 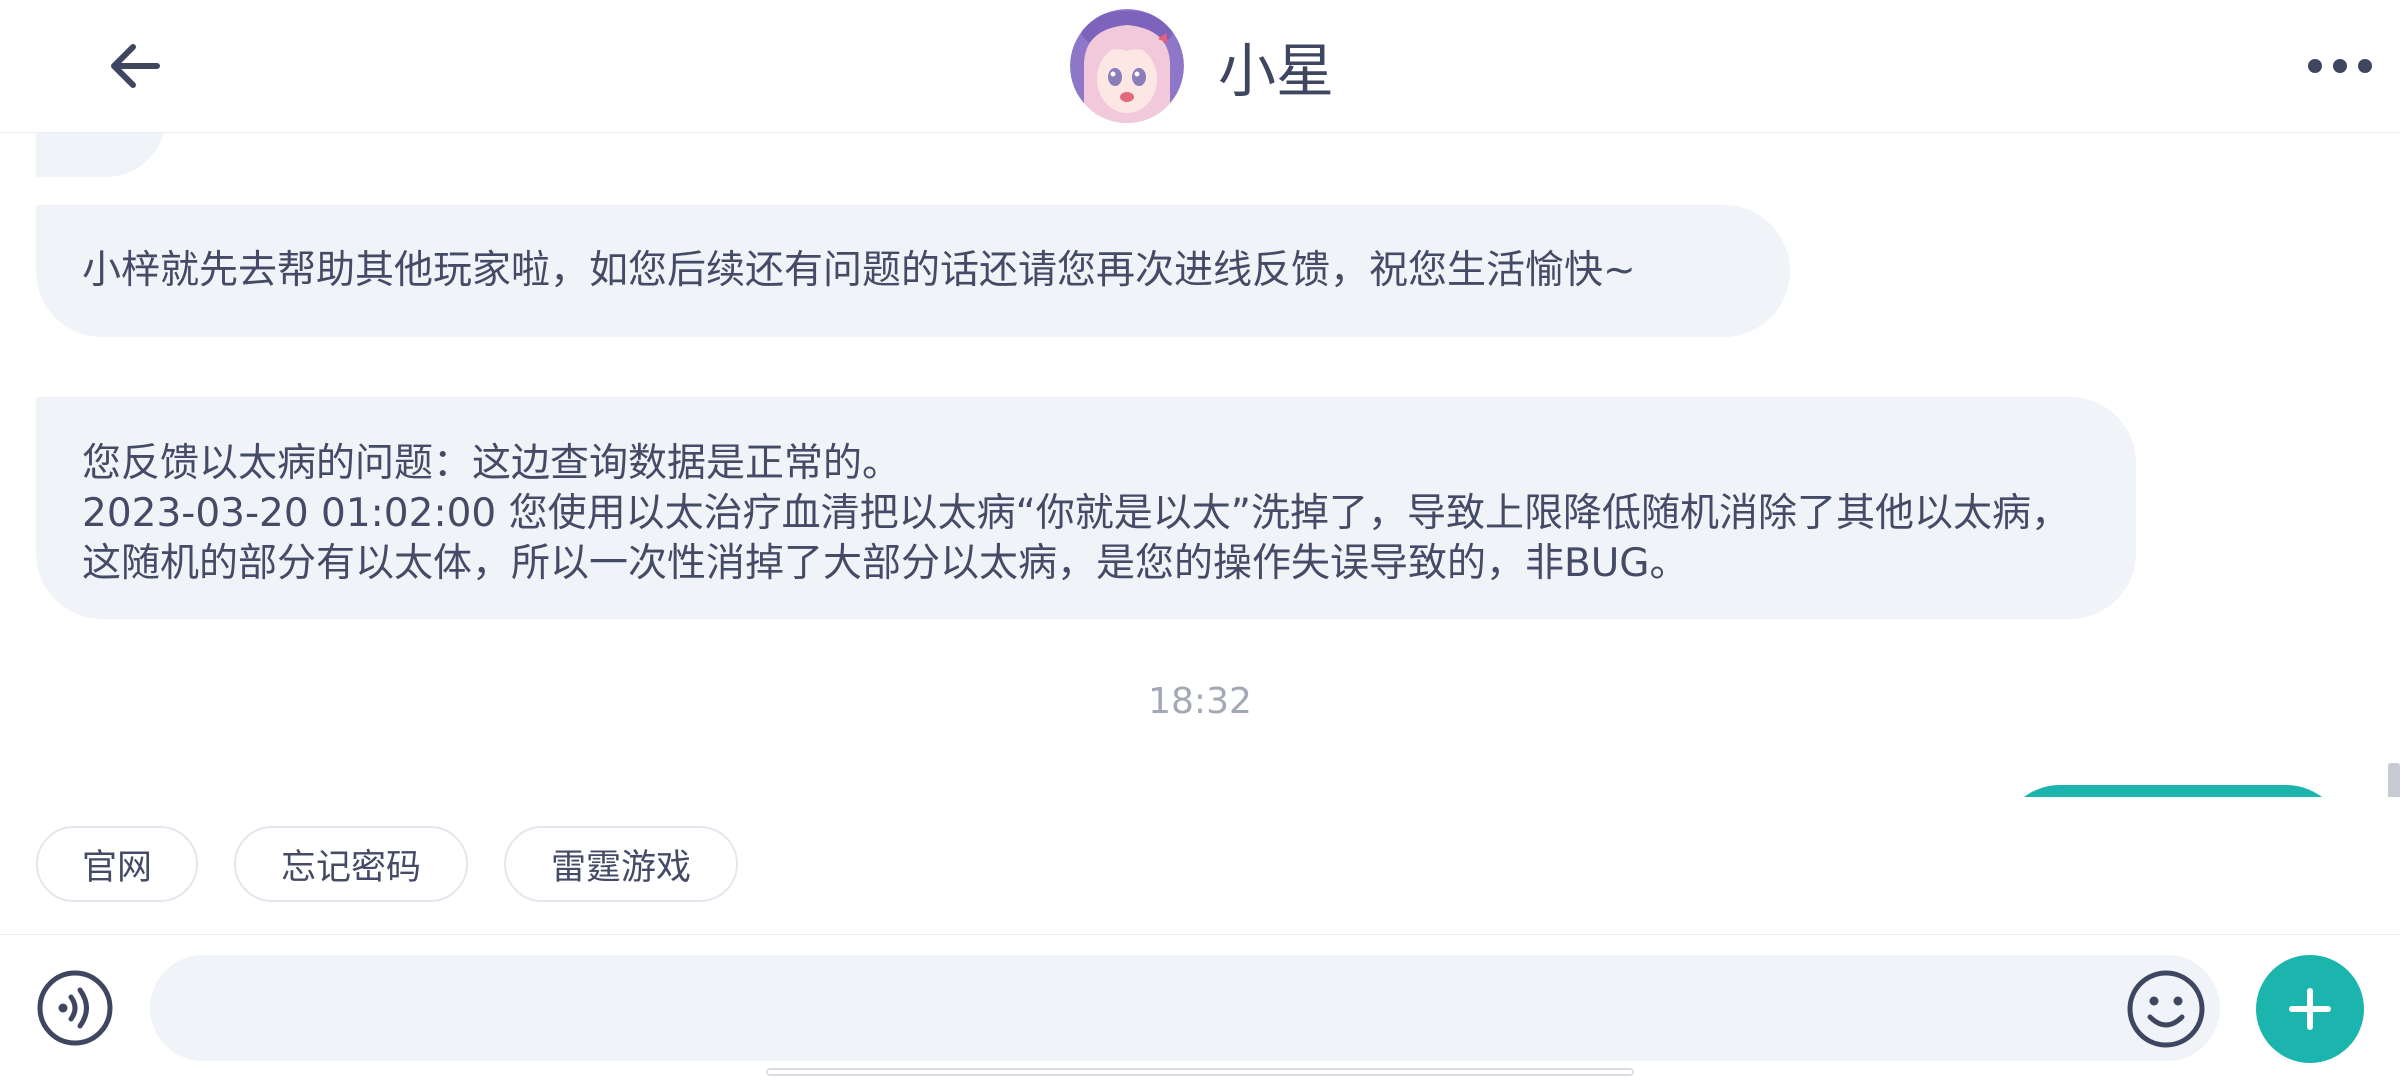 I want to click on user-message-bubble-partial, so click(x=2173, y=791).